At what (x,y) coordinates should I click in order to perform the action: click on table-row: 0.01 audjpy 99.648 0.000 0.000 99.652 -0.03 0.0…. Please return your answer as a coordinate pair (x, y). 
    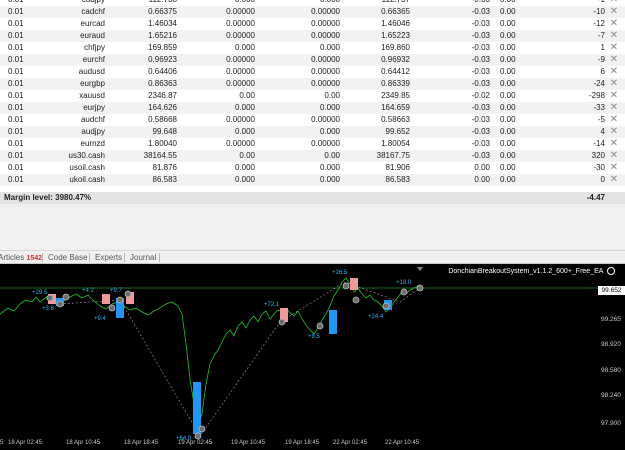
    Looking at the image, I should click on (312, 132).